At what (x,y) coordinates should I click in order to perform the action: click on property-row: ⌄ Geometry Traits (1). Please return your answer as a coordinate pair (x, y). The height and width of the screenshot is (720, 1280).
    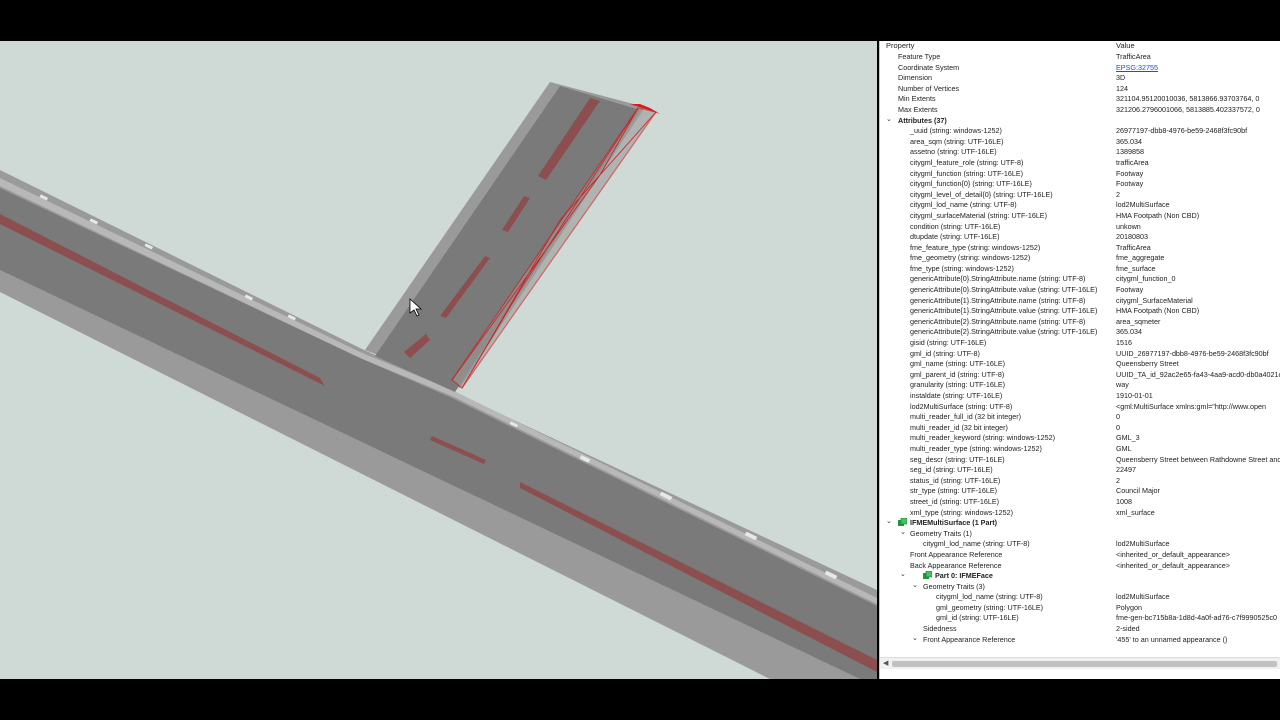
    Looking at the image, I should click on (1080, 533).